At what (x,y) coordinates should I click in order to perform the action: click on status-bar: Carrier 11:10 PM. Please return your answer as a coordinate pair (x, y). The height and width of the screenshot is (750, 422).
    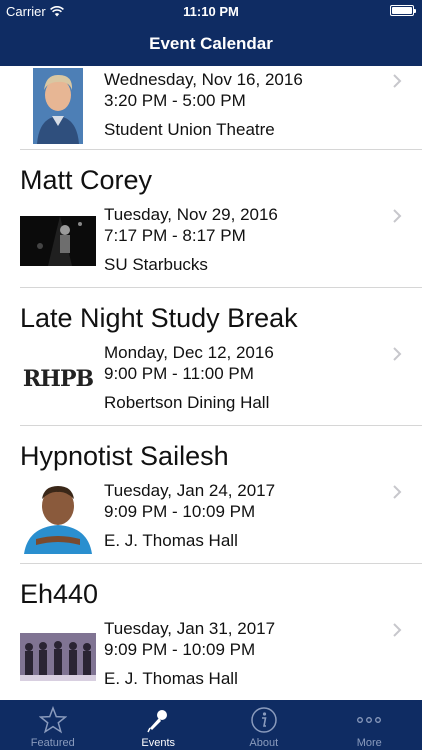
    Looking at the image, I should click on (211, 11).